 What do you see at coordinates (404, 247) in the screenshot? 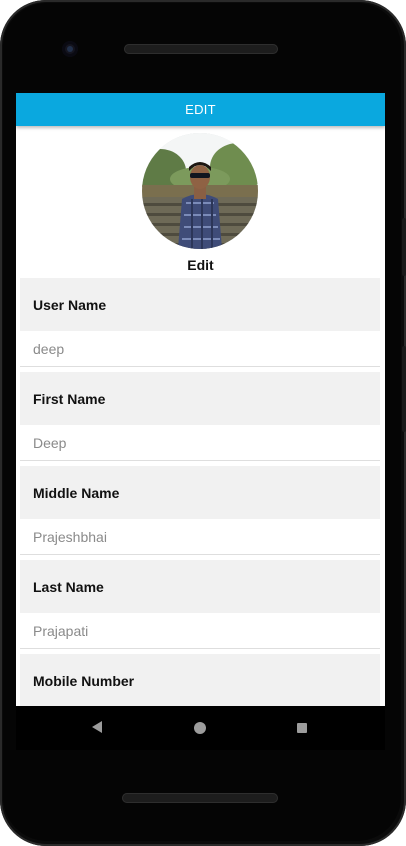
I see `volume-button` at bounding box center [404, 247].